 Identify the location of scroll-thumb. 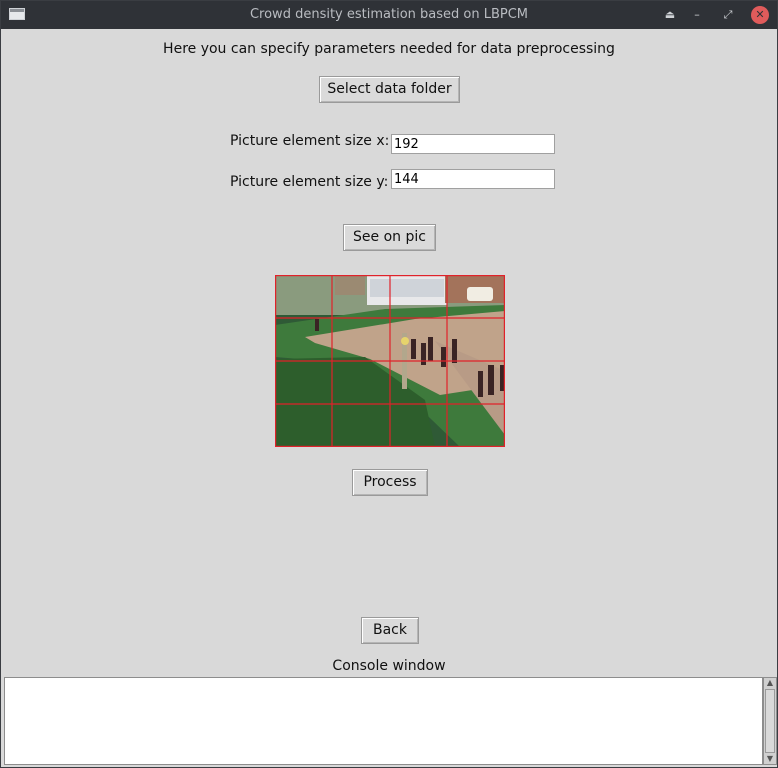
(770, 721).